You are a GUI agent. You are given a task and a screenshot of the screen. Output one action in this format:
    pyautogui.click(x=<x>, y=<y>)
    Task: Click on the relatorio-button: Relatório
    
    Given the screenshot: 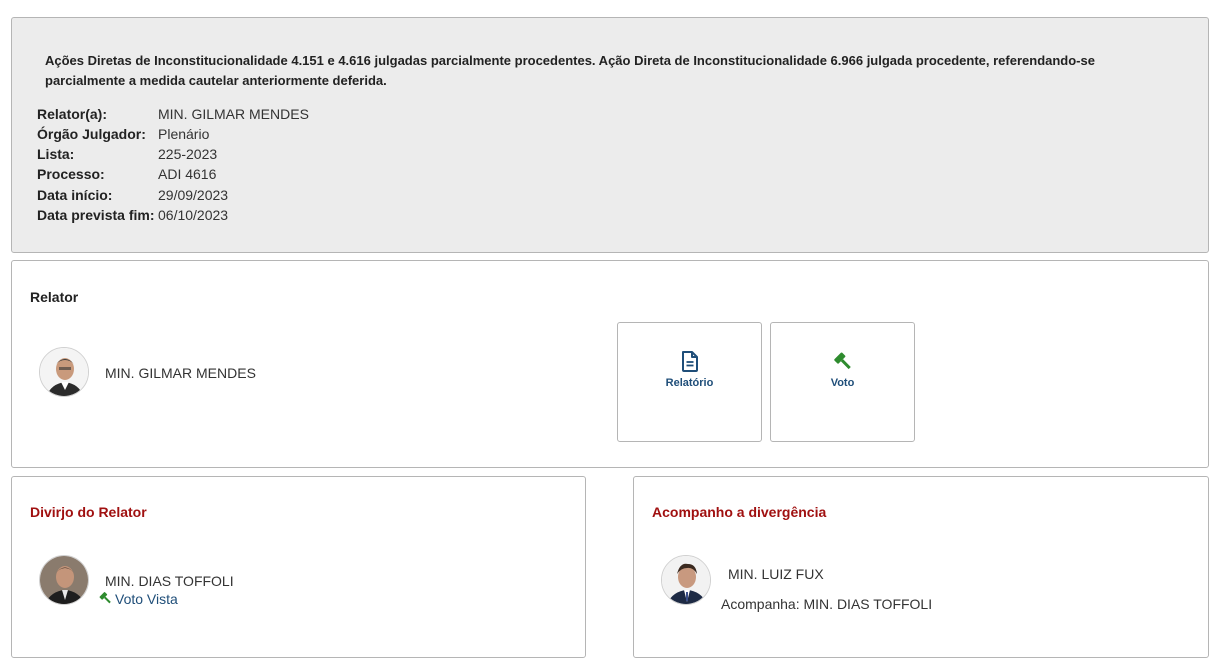 What is the action you would take?
    pyautogui.click(x=689, y=382)
    